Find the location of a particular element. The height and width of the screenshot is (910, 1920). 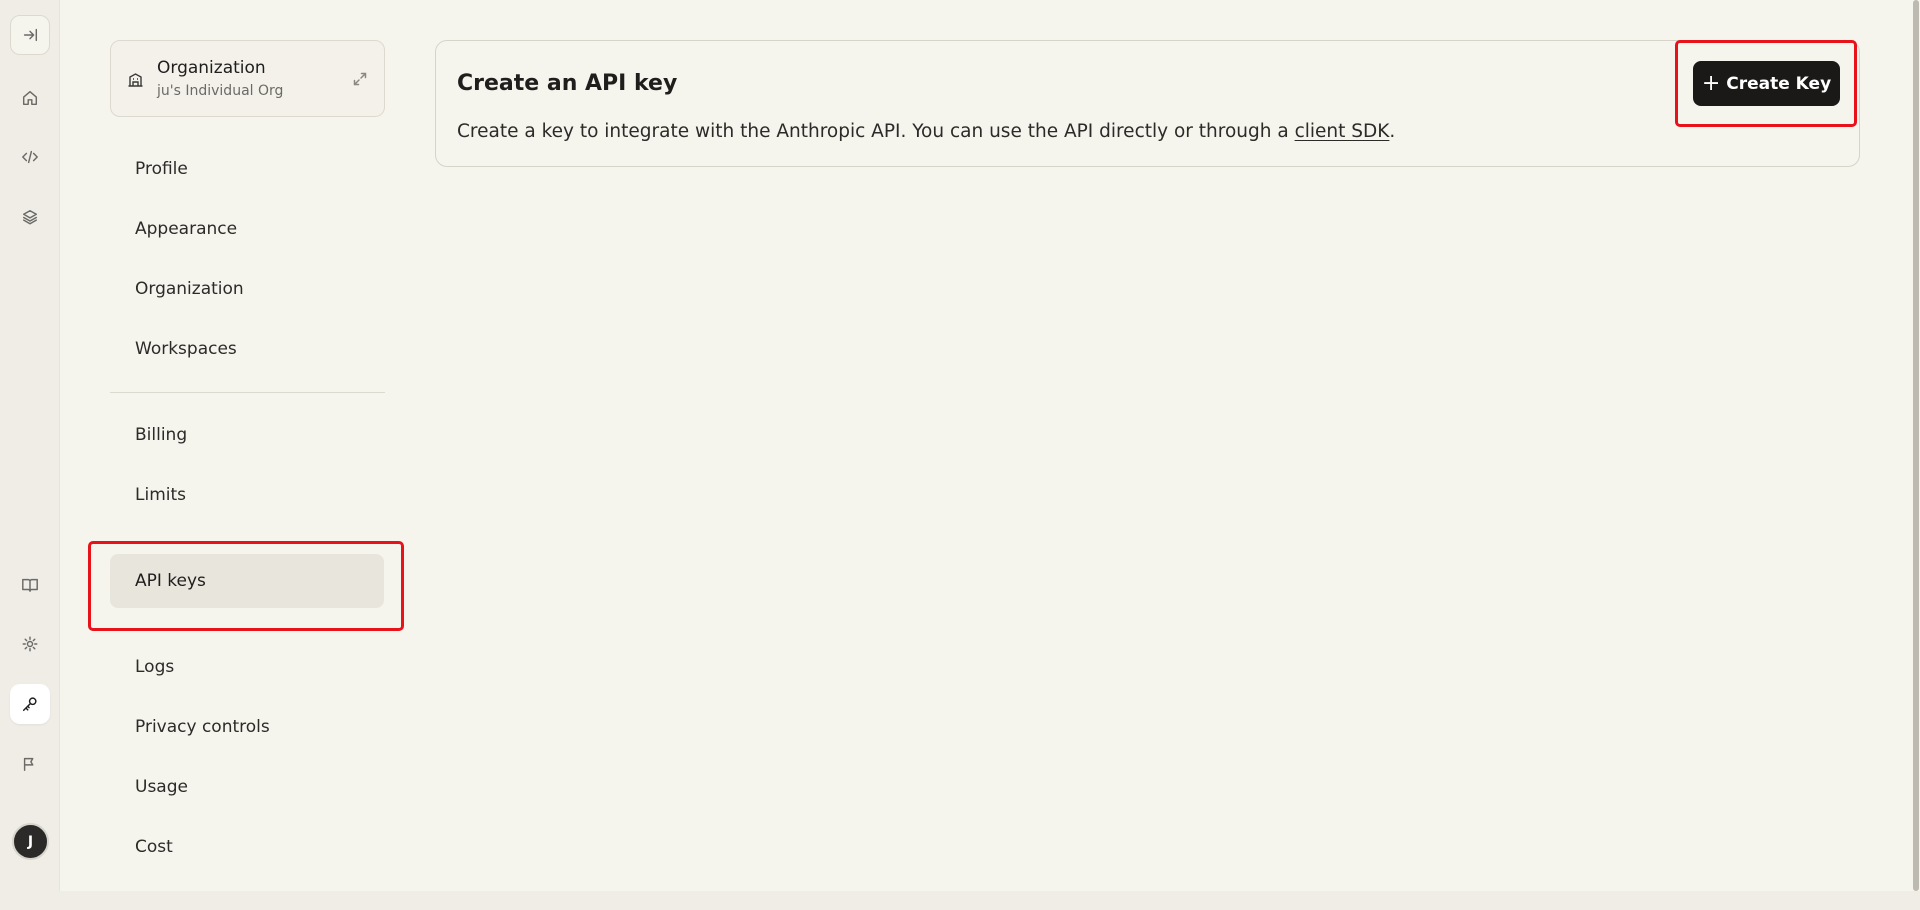

nav-item-limits: Limits is located at coordinates (247, 495).